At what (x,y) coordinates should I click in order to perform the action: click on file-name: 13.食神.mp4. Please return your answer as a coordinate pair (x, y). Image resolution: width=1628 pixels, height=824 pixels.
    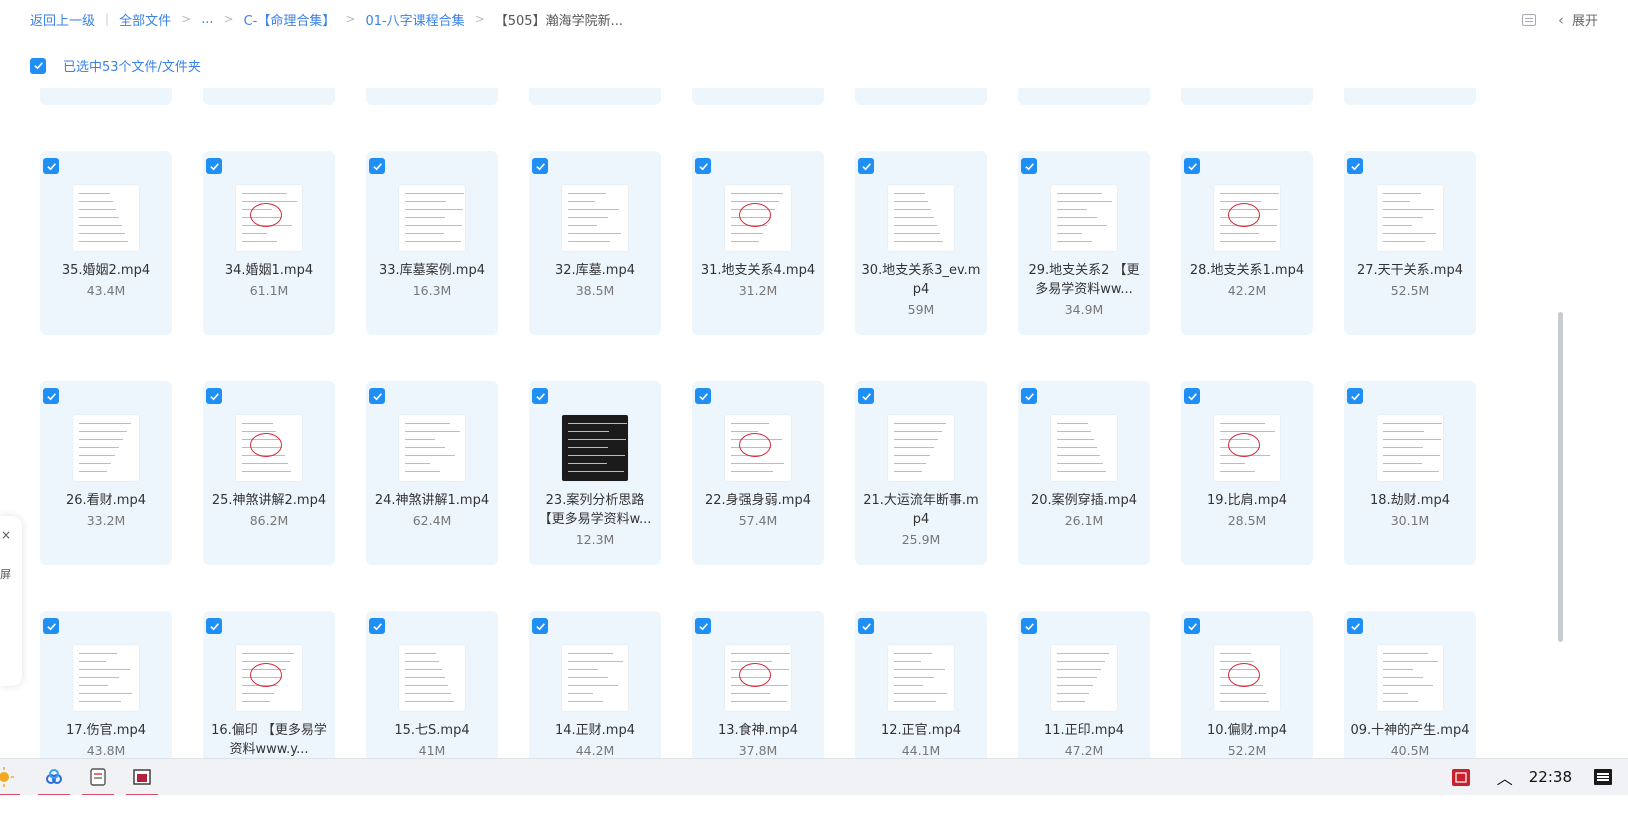
    Looking at the image, I should click on (758, 730).